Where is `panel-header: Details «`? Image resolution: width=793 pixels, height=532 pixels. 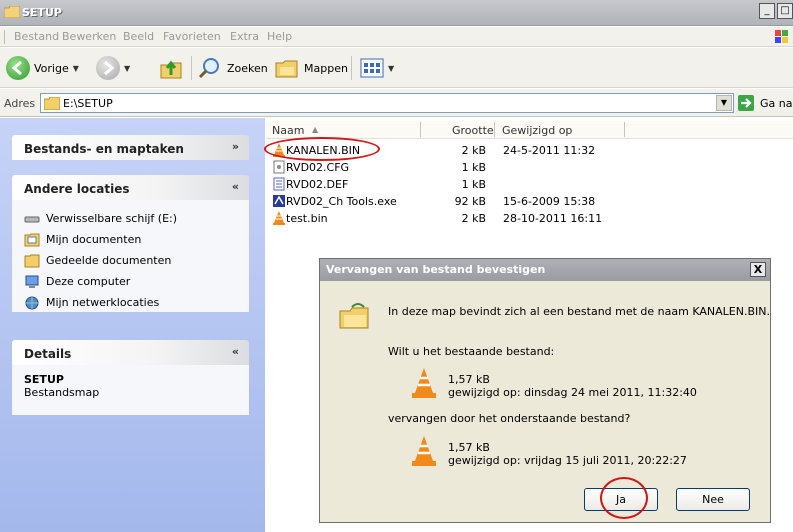
panel-header: Details « is located at coordinates (130, 352).